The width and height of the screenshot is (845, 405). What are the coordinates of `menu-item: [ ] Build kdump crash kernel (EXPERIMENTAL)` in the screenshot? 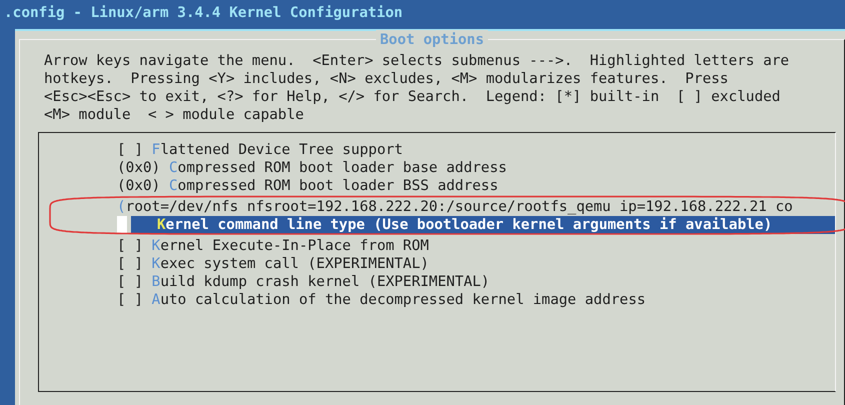 It's located at (303, 281).